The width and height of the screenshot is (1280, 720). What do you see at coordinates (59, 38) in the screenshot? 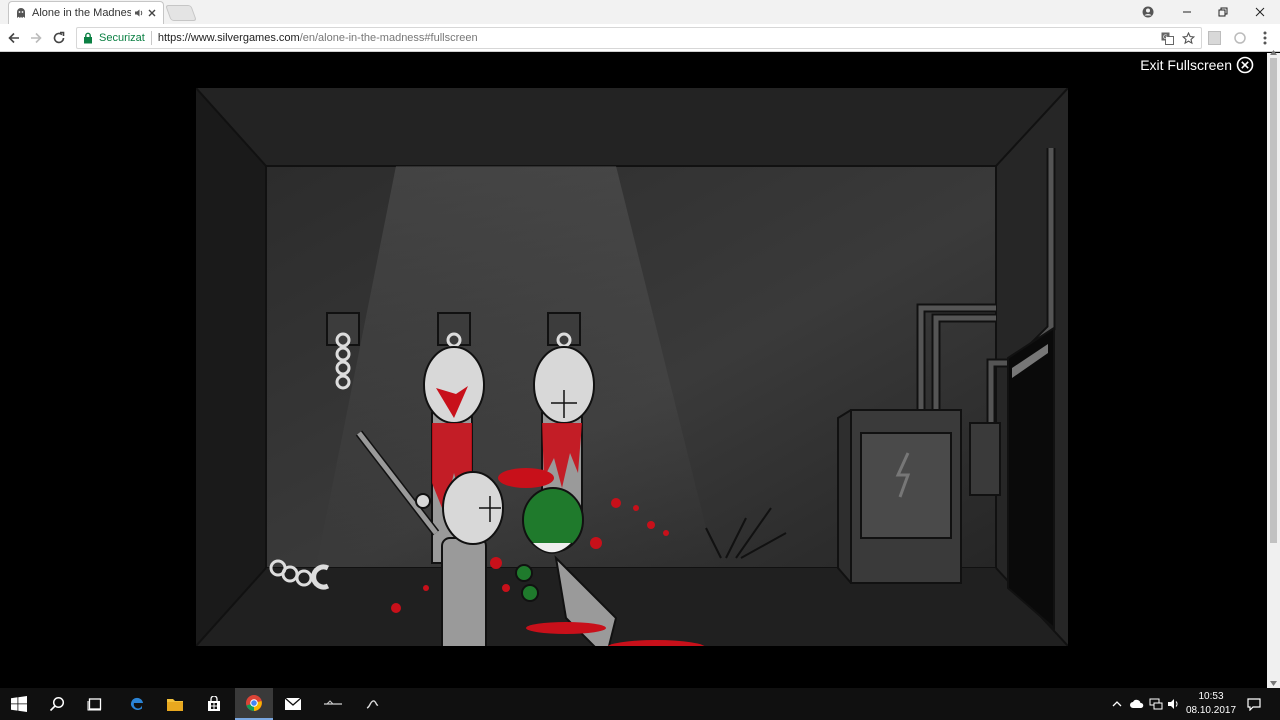
I see `reload-button` at bounding box center [59, 38].